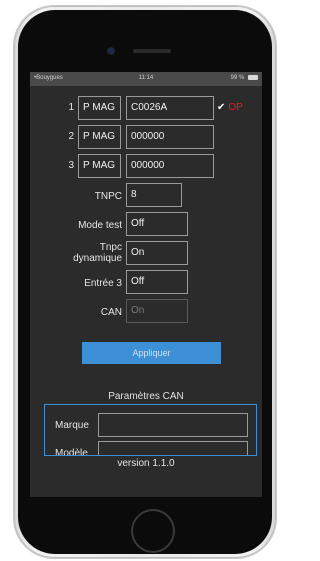 The height and width of the screenshot is (561, 320). I want to click on row-3-number: 3, so click(71, 165).